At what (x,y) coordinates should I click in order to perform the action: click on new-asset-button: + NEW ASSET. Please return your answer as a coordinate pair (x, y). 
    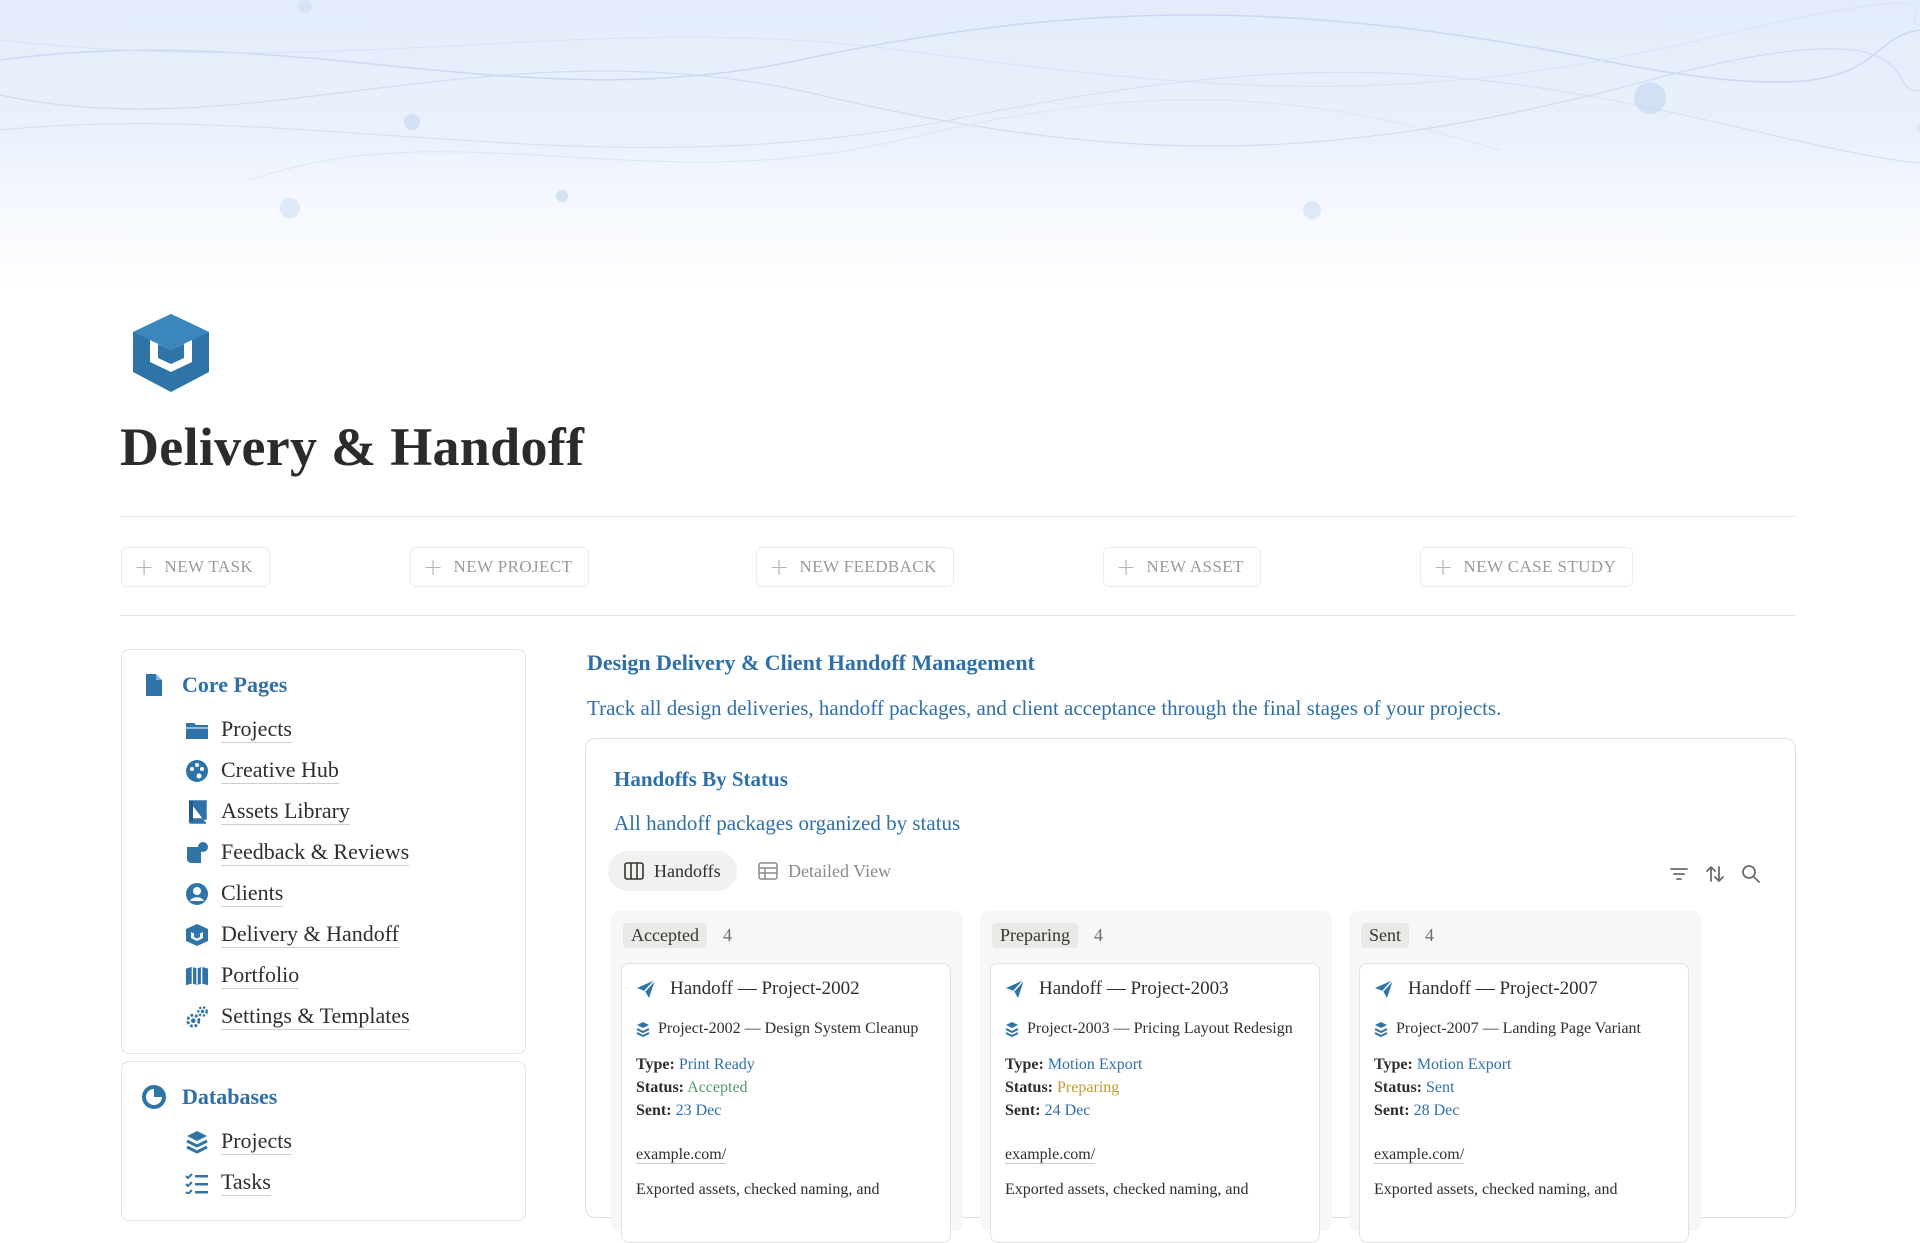
    Looking at the image, I should click on (1182, 567).